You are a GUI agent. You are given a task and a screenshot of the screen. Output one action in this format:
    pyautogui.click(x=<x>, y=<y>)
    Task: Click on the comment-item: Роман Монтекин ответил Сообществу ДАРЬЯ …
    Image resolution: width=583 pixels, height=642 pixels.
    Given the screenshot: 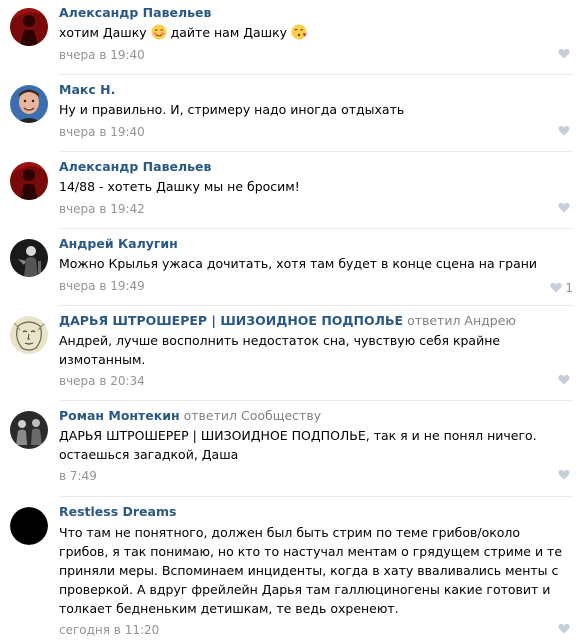 What is the action you would take?
    pyautogui.click(x=291, y=452)
    